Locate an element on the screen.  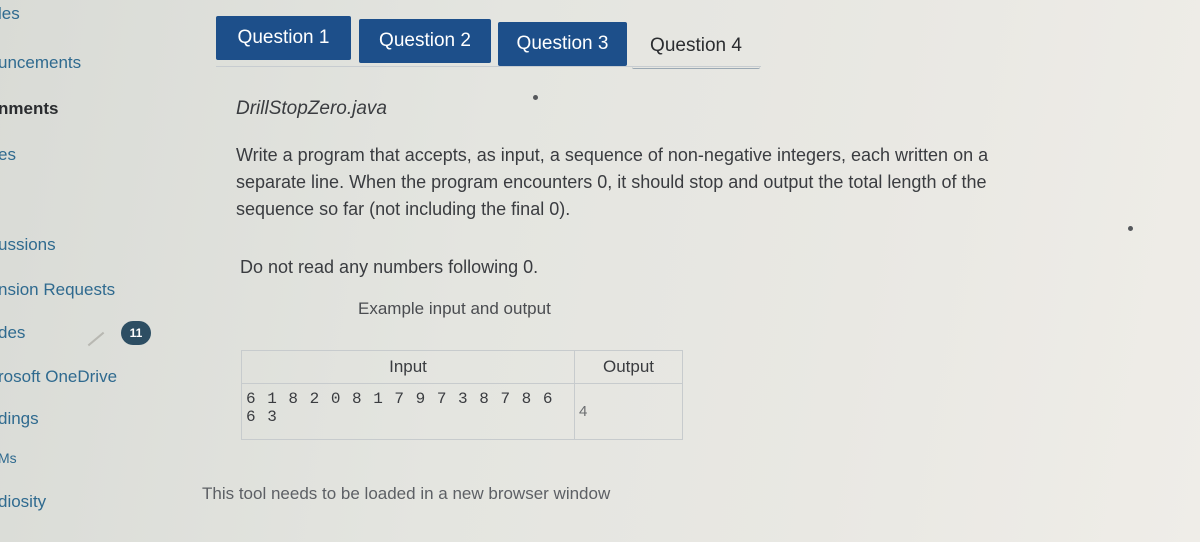
nav-item-onedrive: rosoft OneDrive is located at coordinates (58, 377).